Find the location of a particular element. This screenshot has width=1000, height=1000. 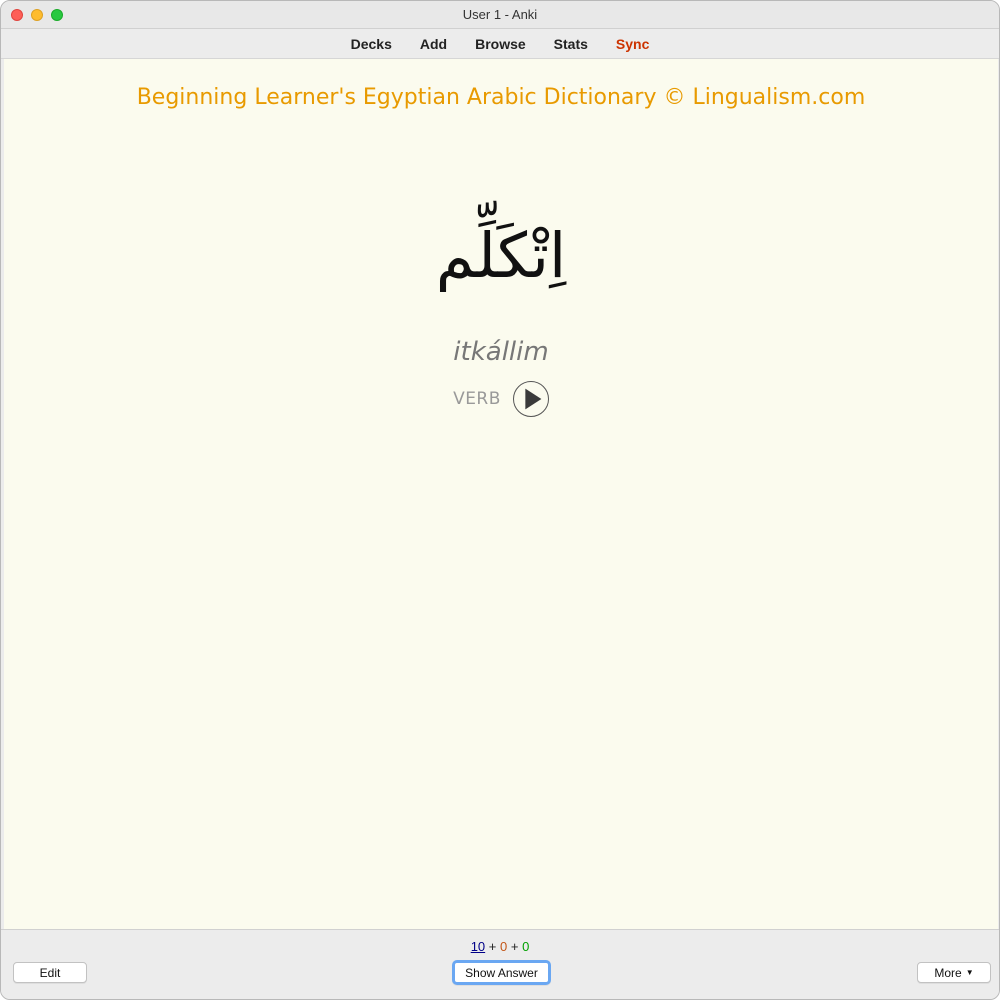

play-audio-button is located at coordinates (530, 399).